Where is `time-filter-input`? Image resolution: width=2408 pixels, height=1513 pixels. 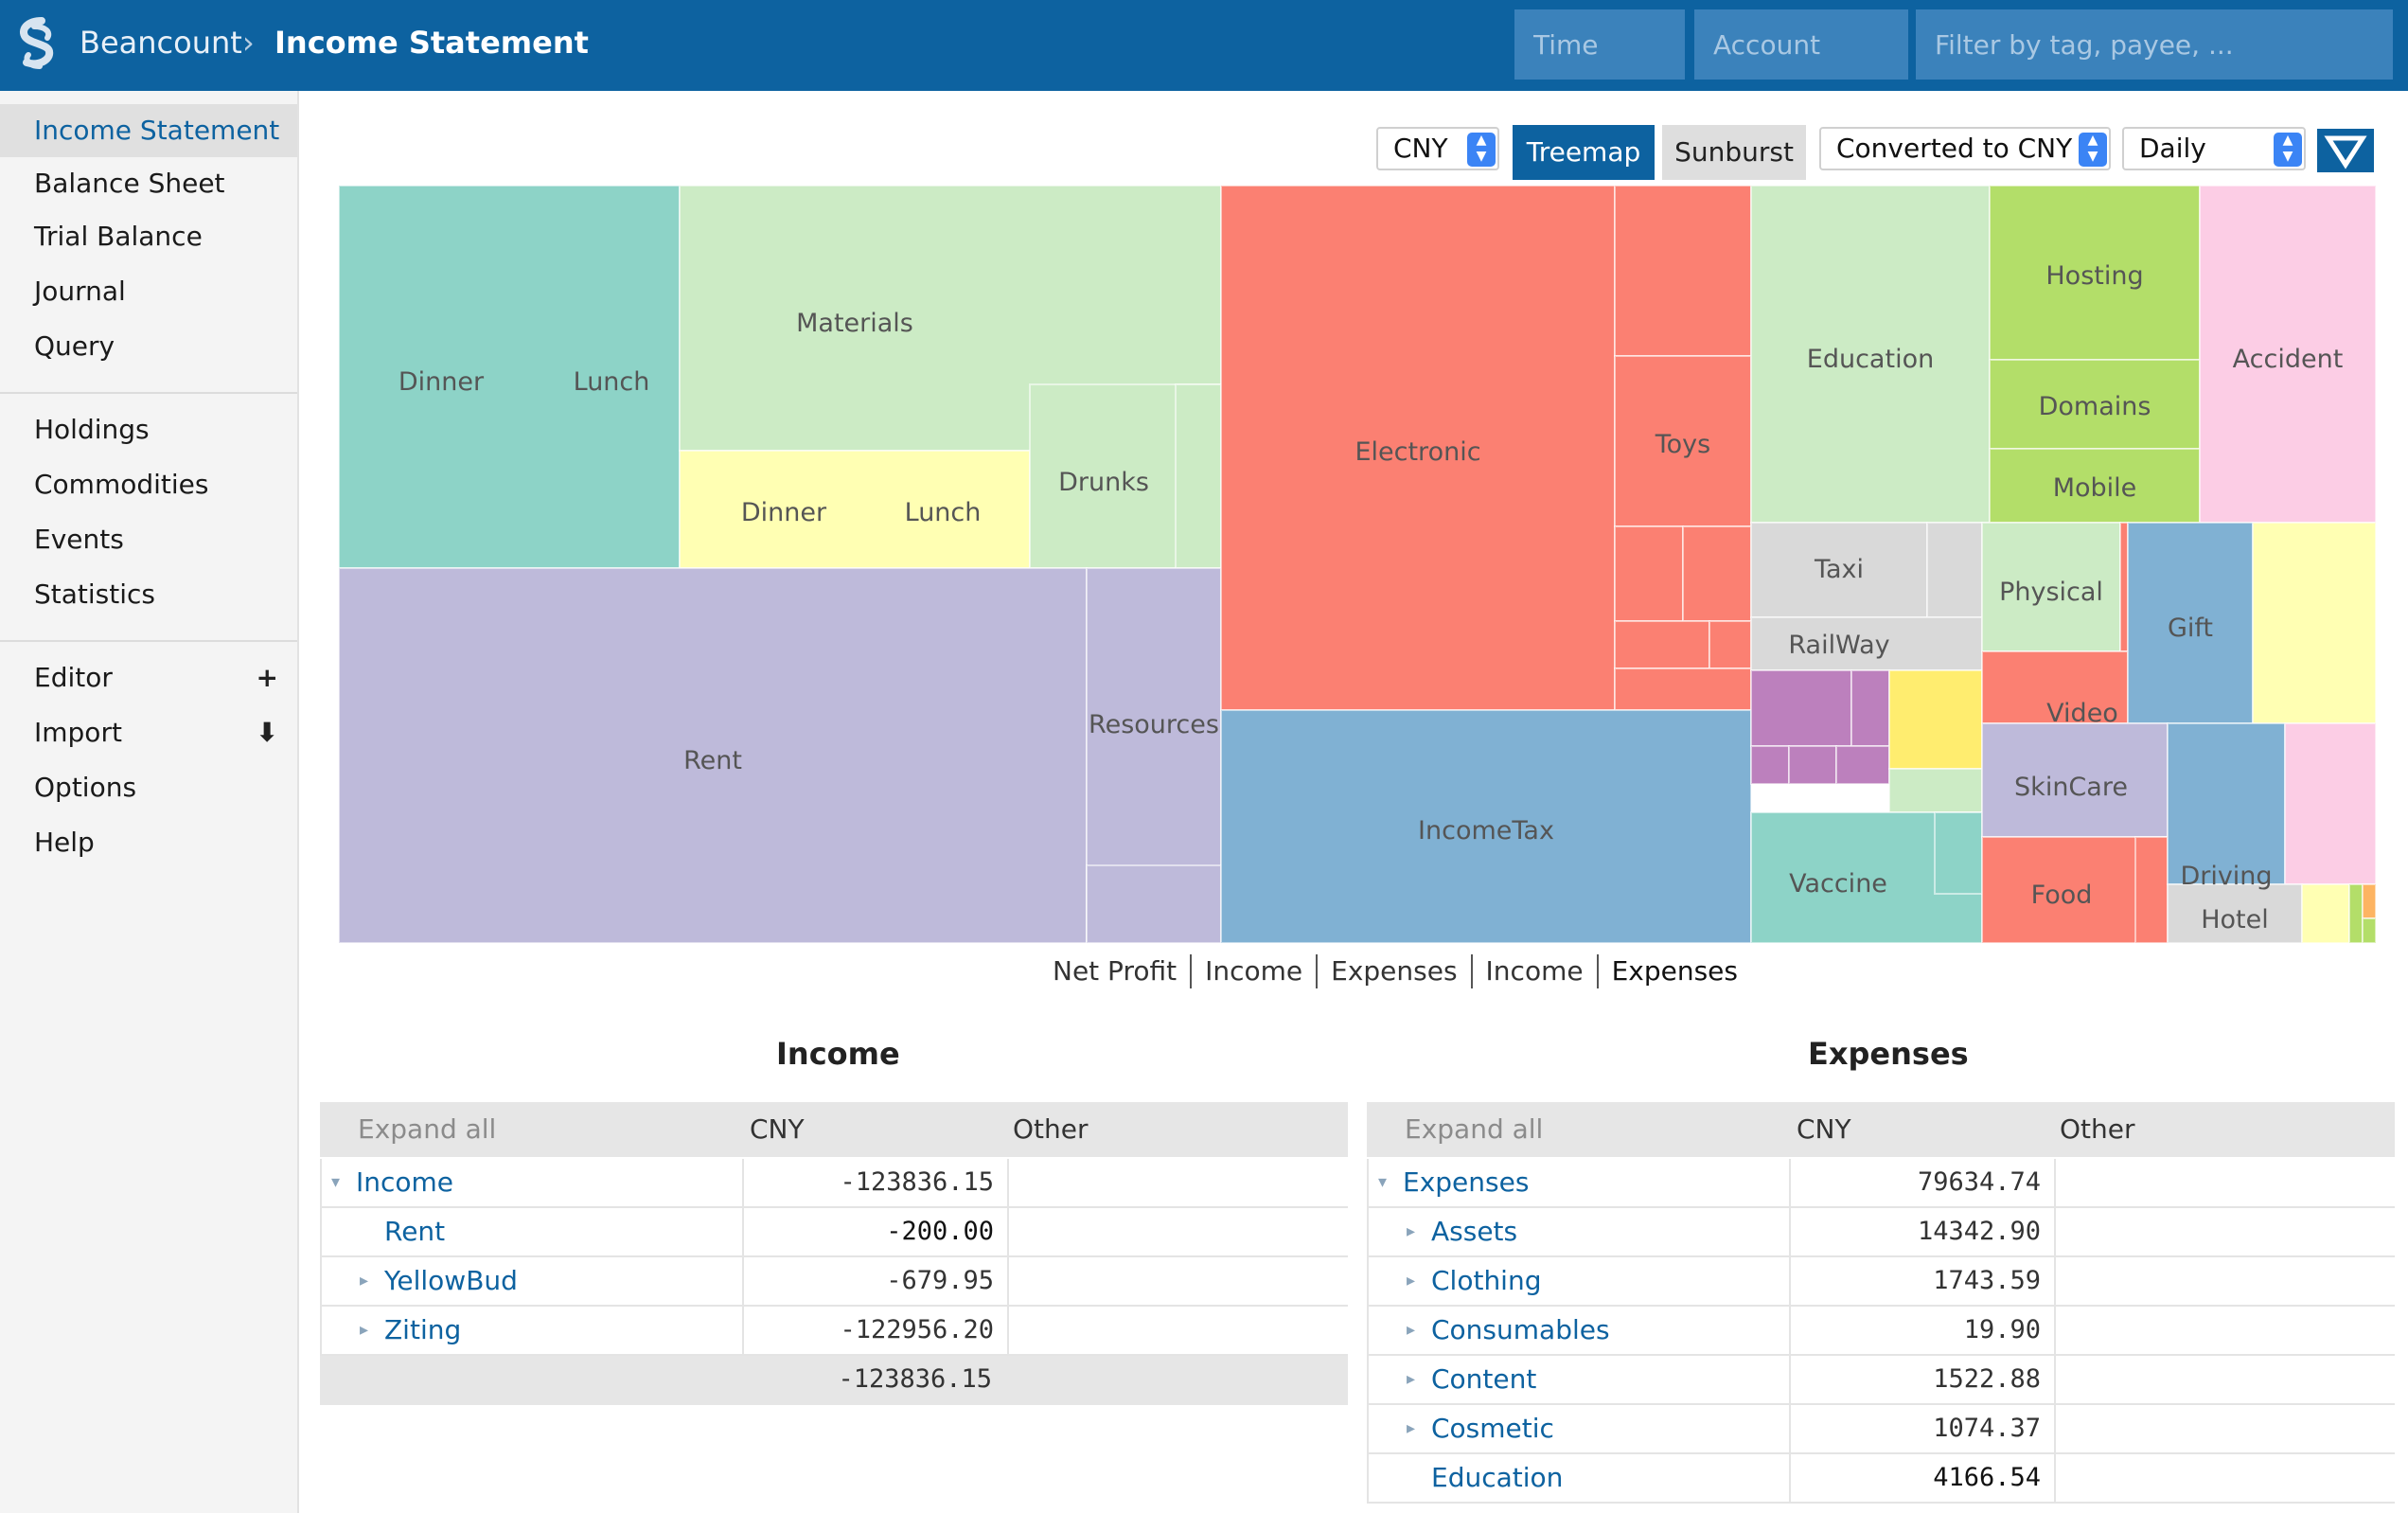 time-filter-input is located at coordinates (1599, 44).